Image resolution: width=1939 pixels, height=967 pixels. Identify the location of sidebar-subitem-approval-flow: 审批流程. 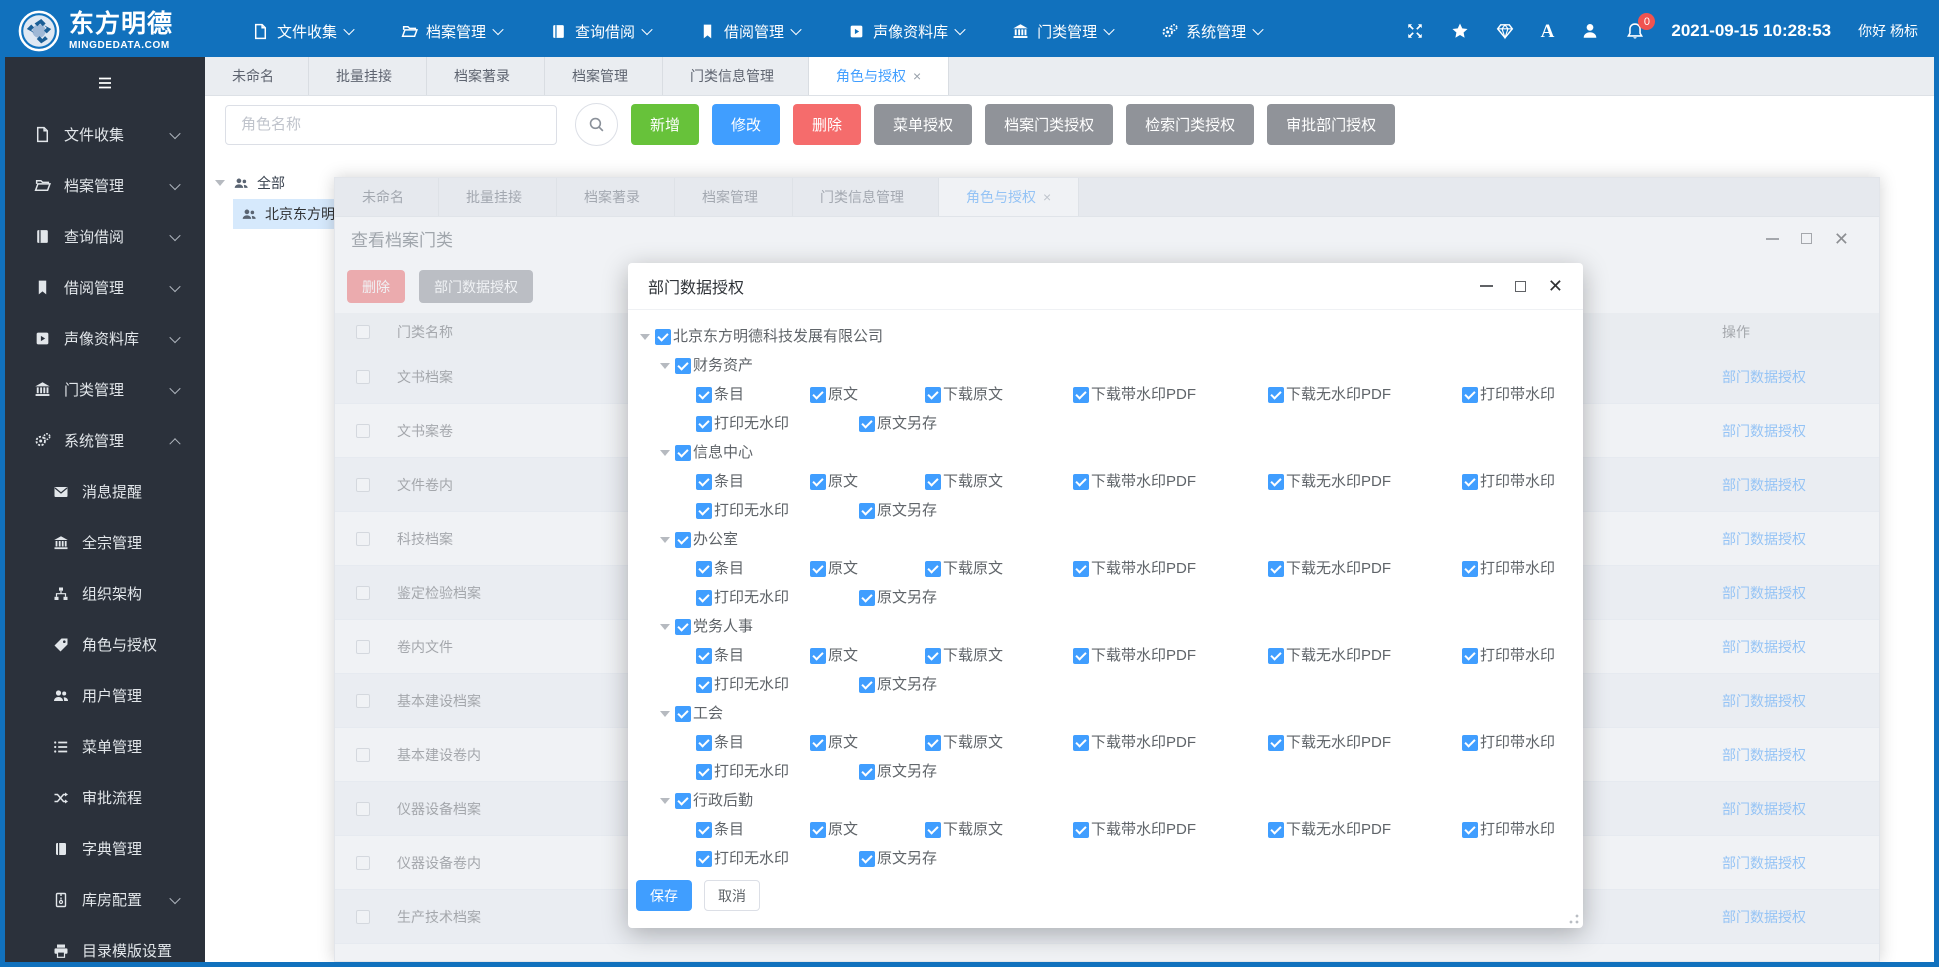
(105, 797).